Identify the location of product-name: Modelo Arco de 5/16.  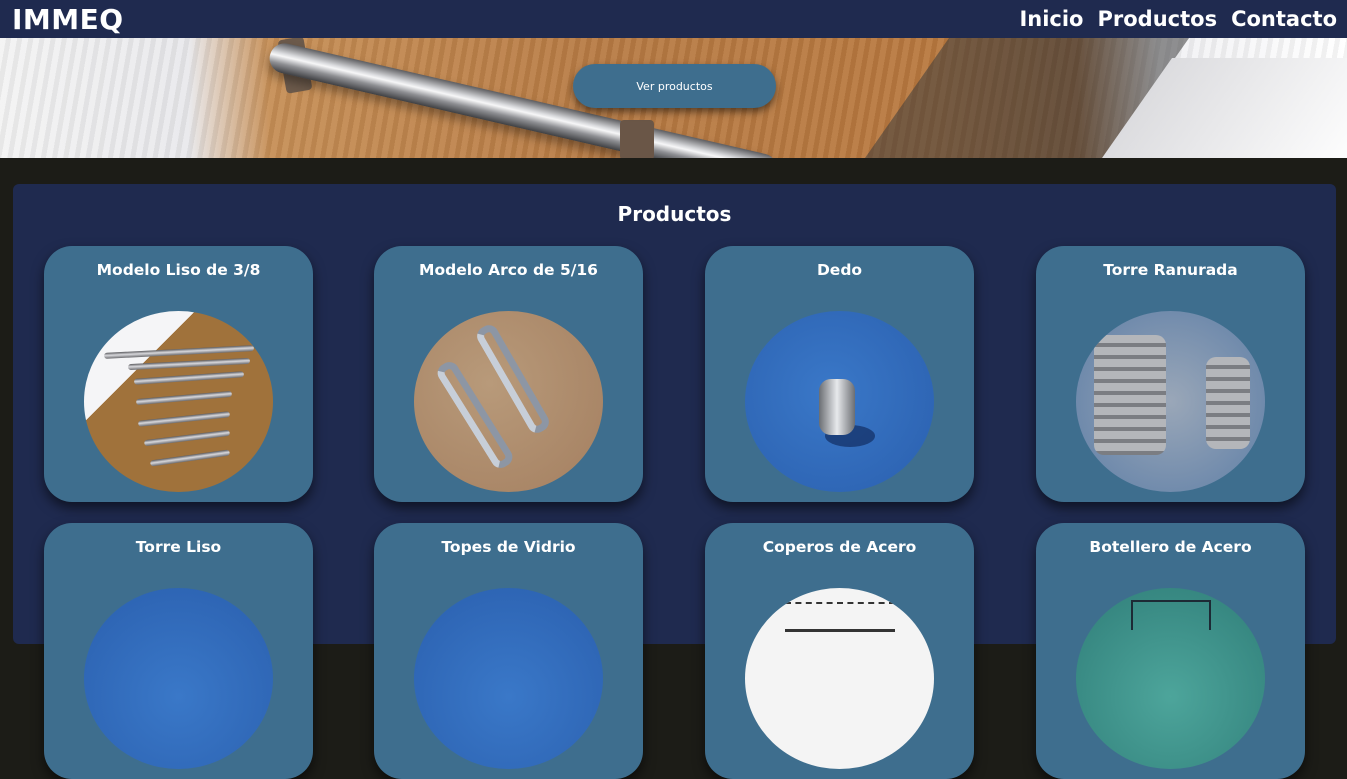
(508, 270).